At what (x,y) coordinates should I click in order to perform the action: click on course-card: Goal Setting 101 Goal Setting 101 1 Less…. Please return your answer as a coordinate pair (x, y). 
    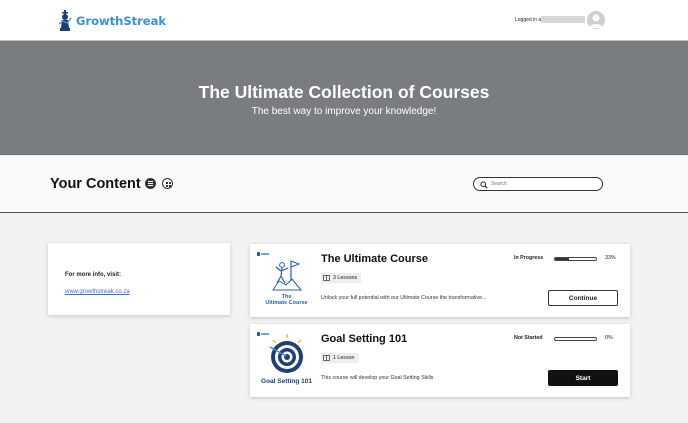
    Looking at the image, I should click on (440, 360).